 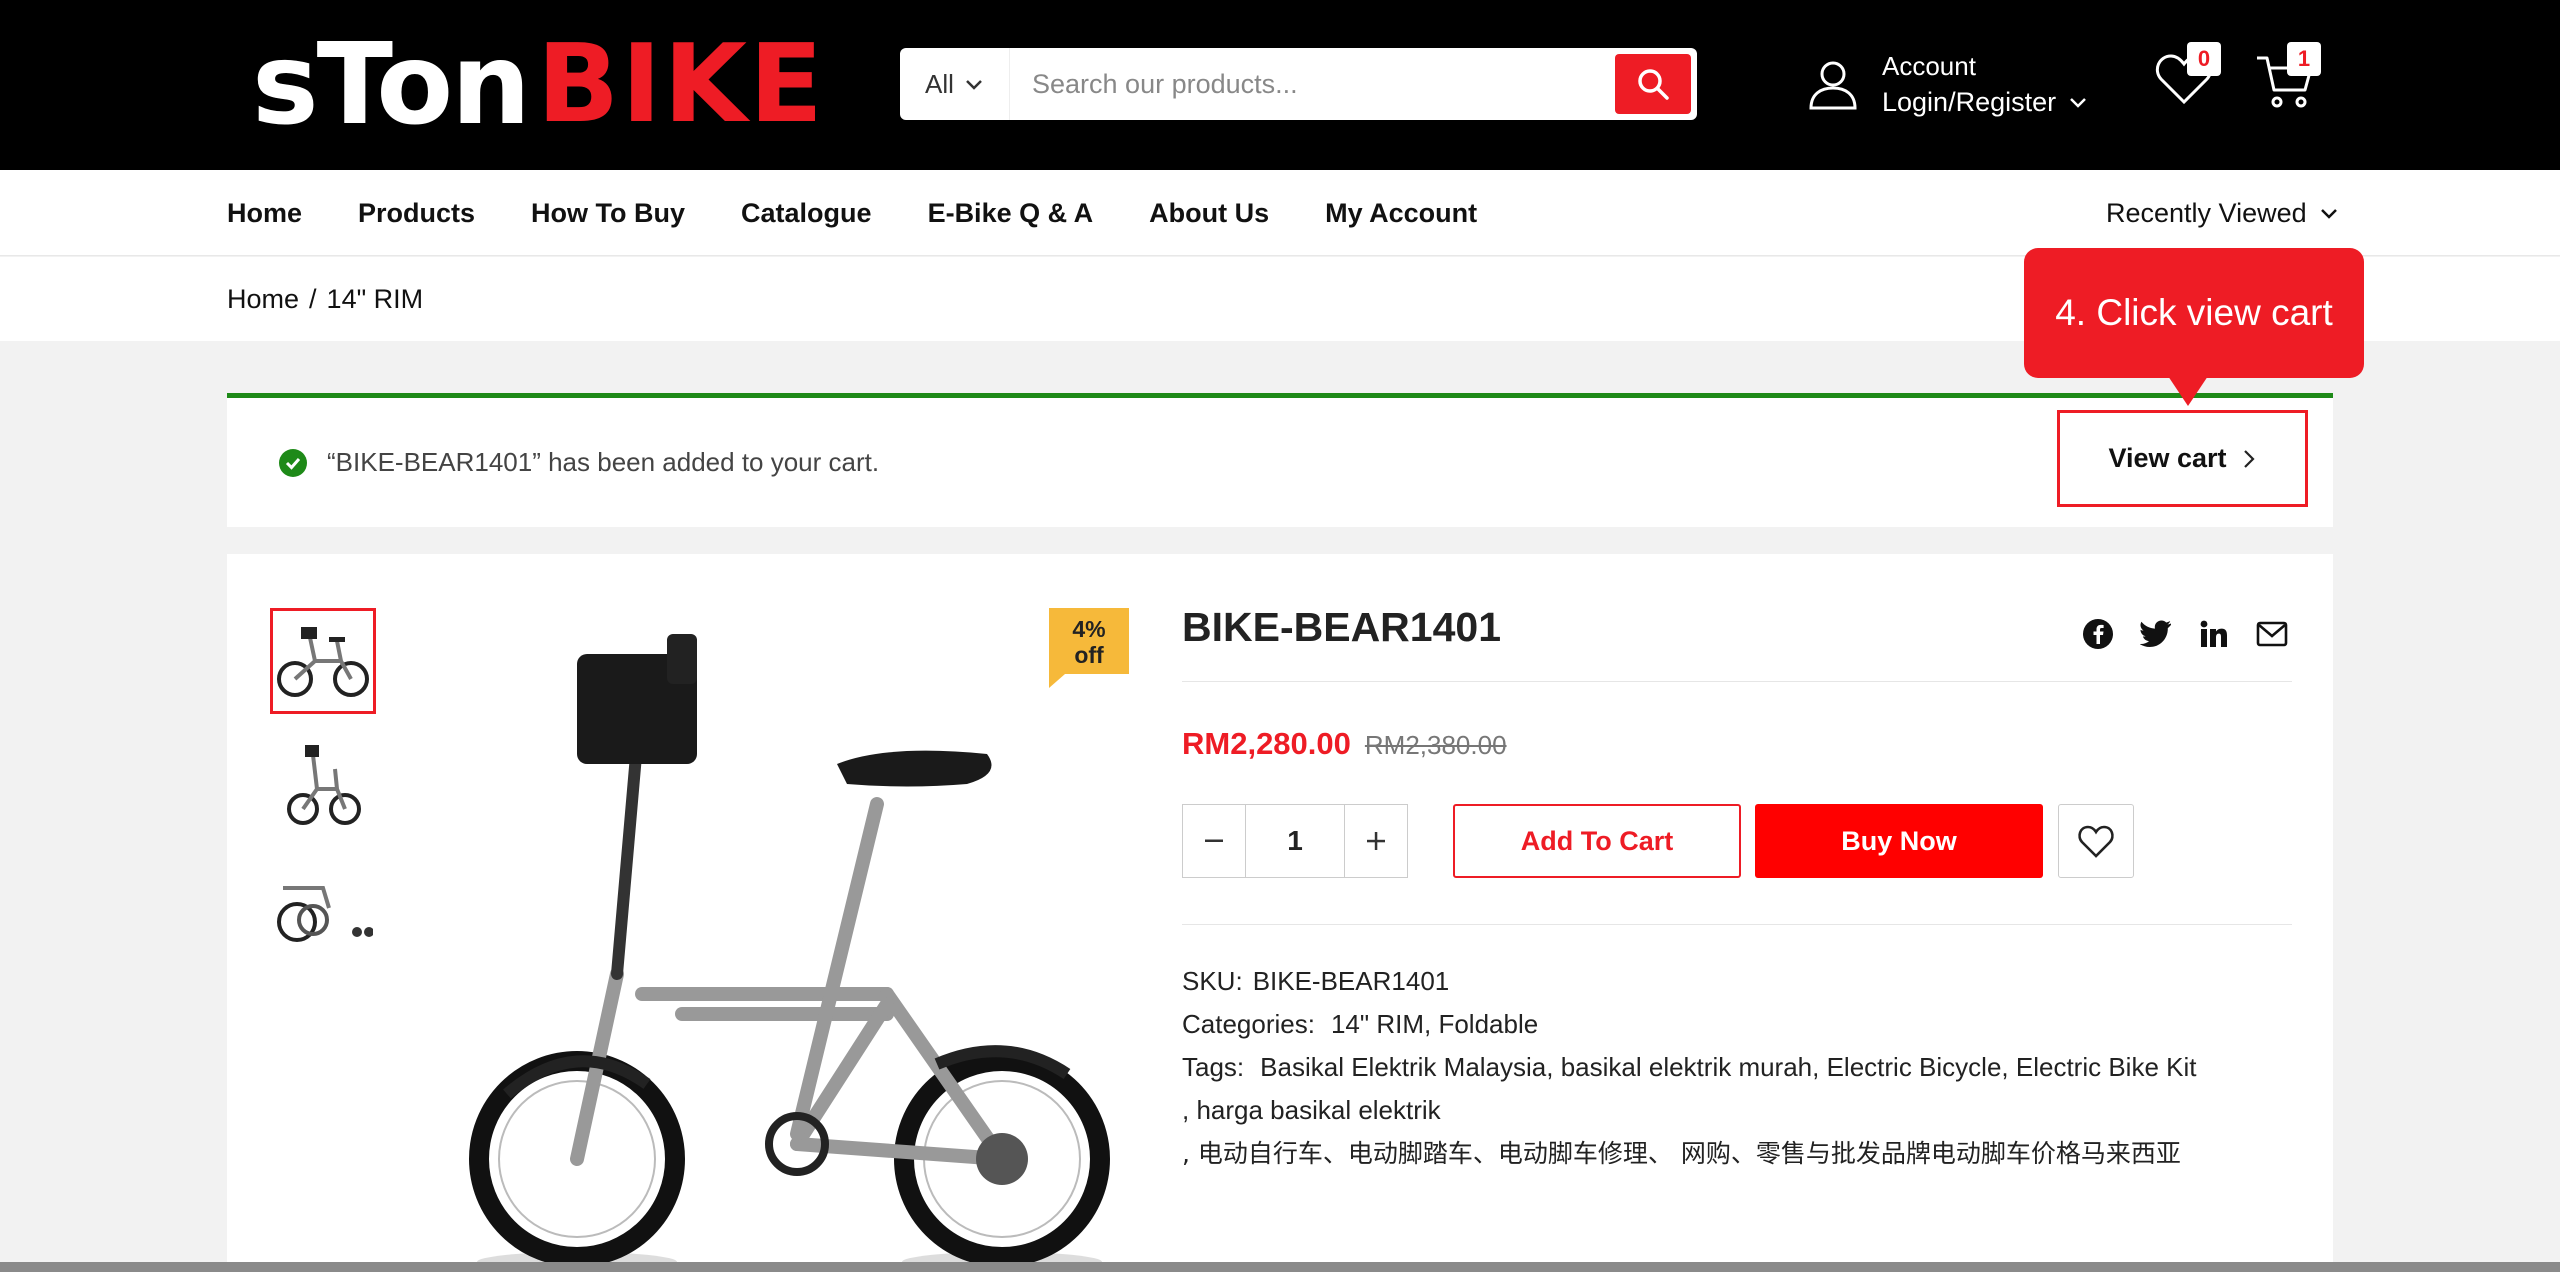 I want to click on quantity-stepper: 1, so click(x=1295, y=841).